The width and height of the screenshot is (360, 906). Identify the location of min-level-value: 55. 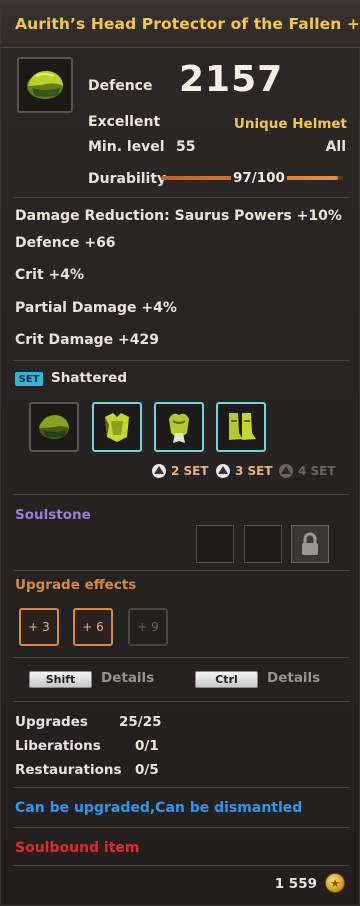
(186, 147).